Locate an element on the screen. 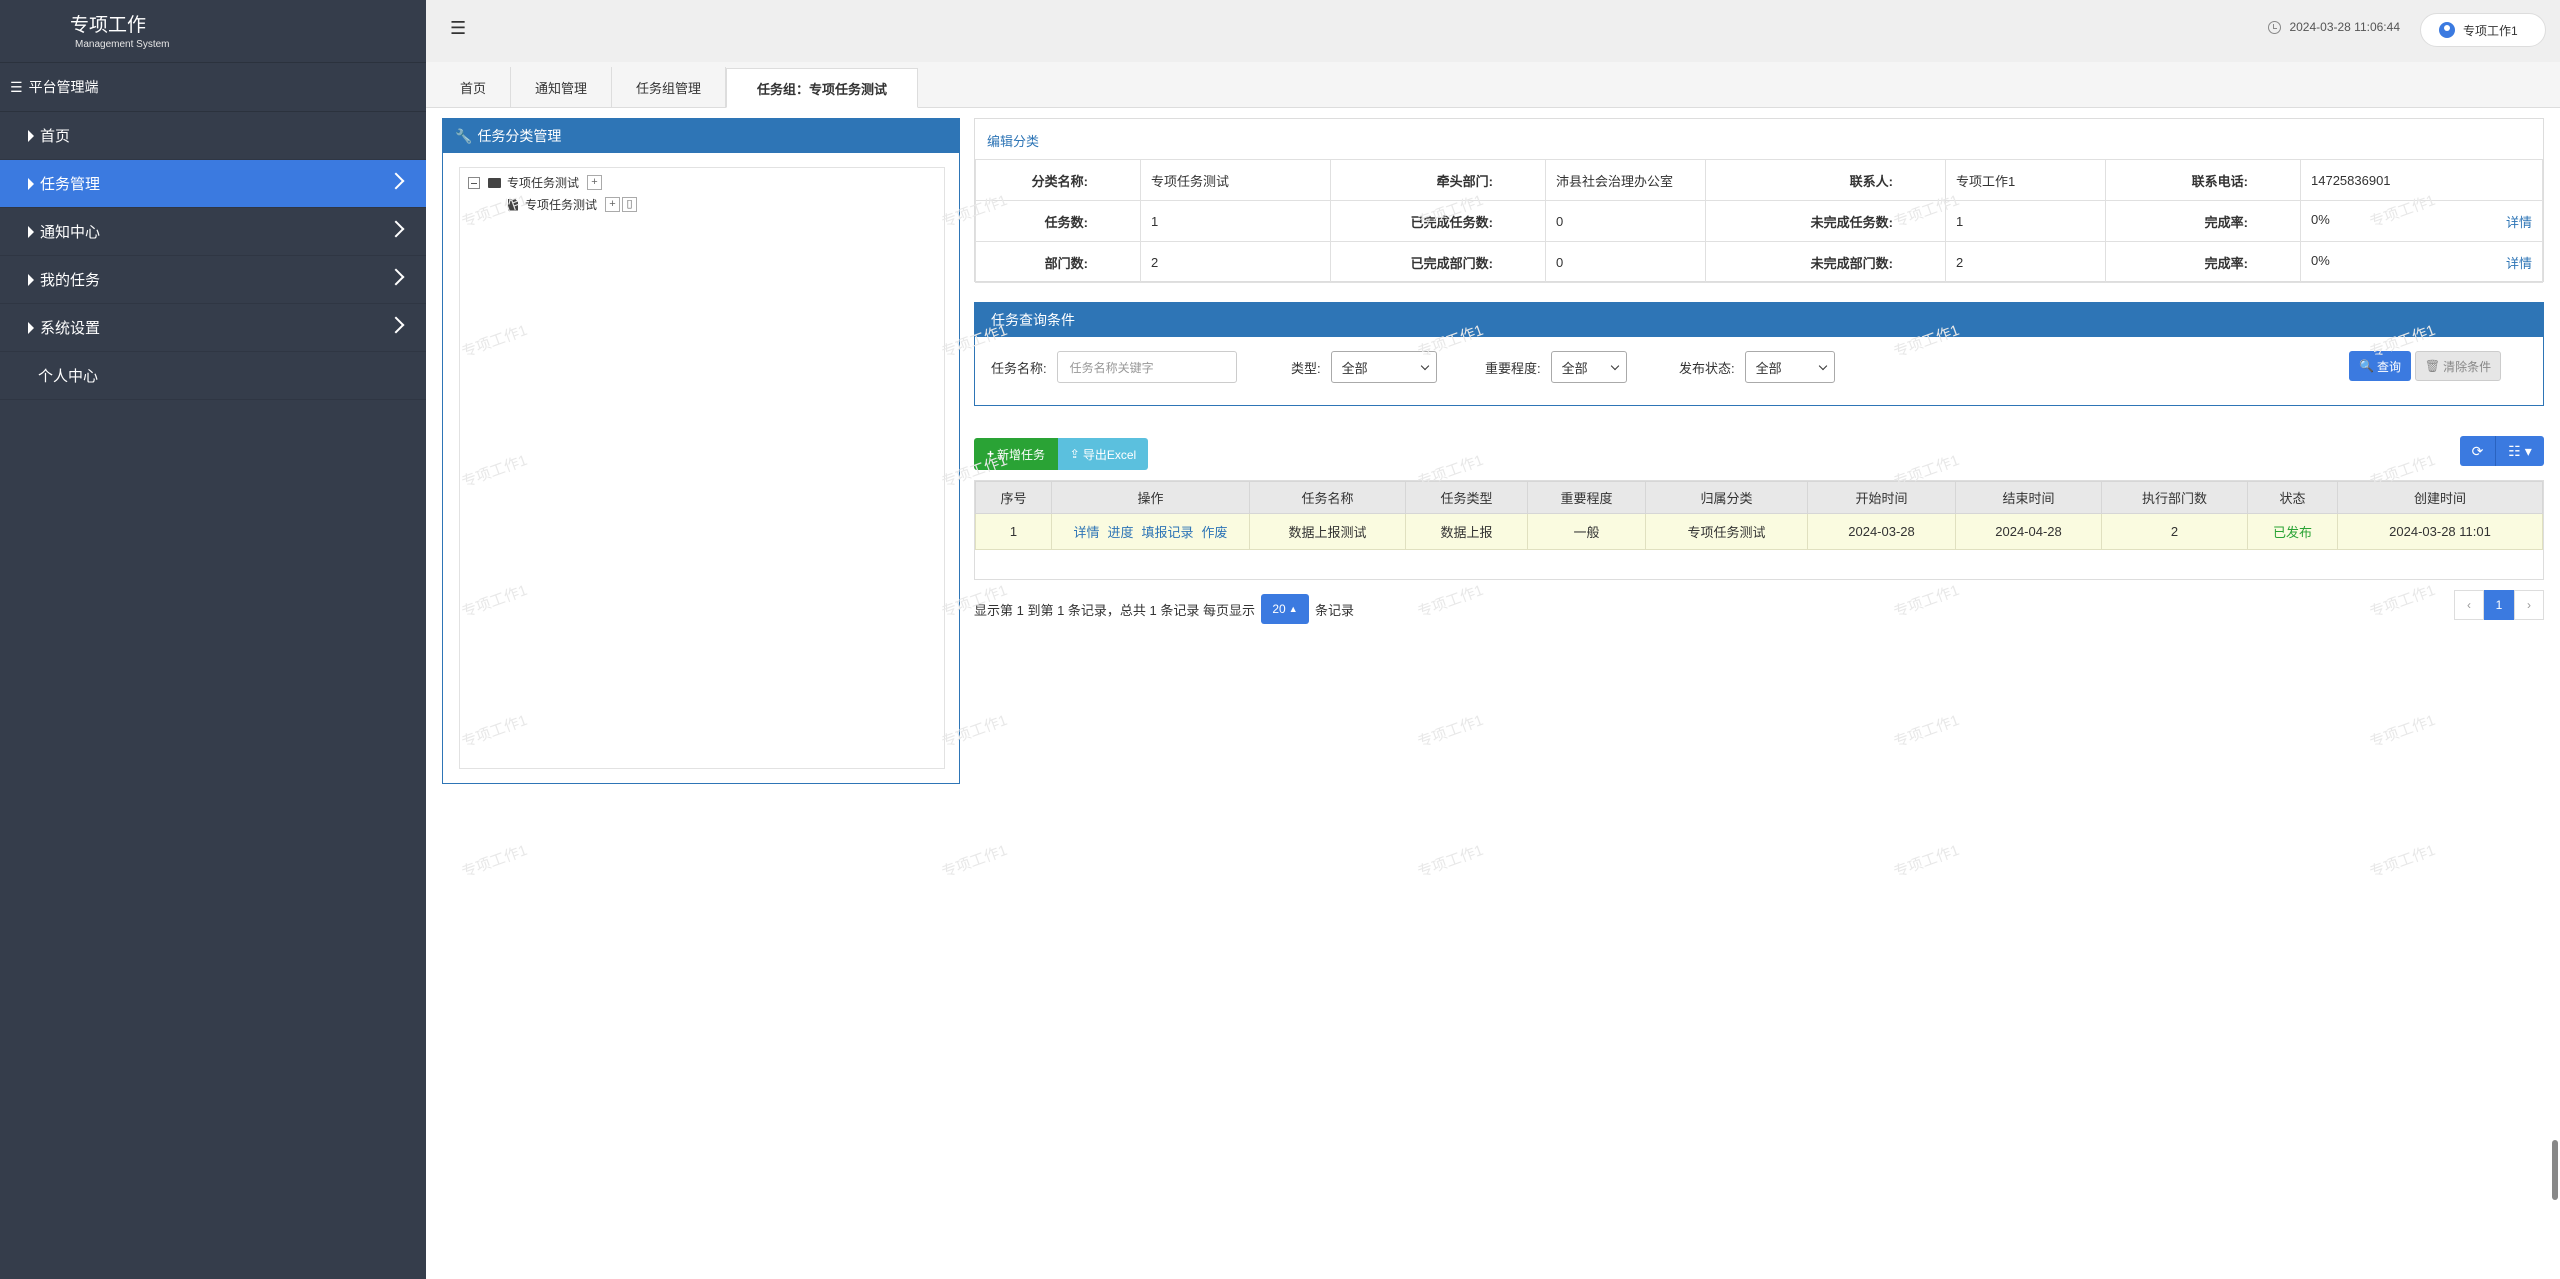 This screenshot has width=2560, height=1279. clock-icon is located at coordinates (2275, 27).